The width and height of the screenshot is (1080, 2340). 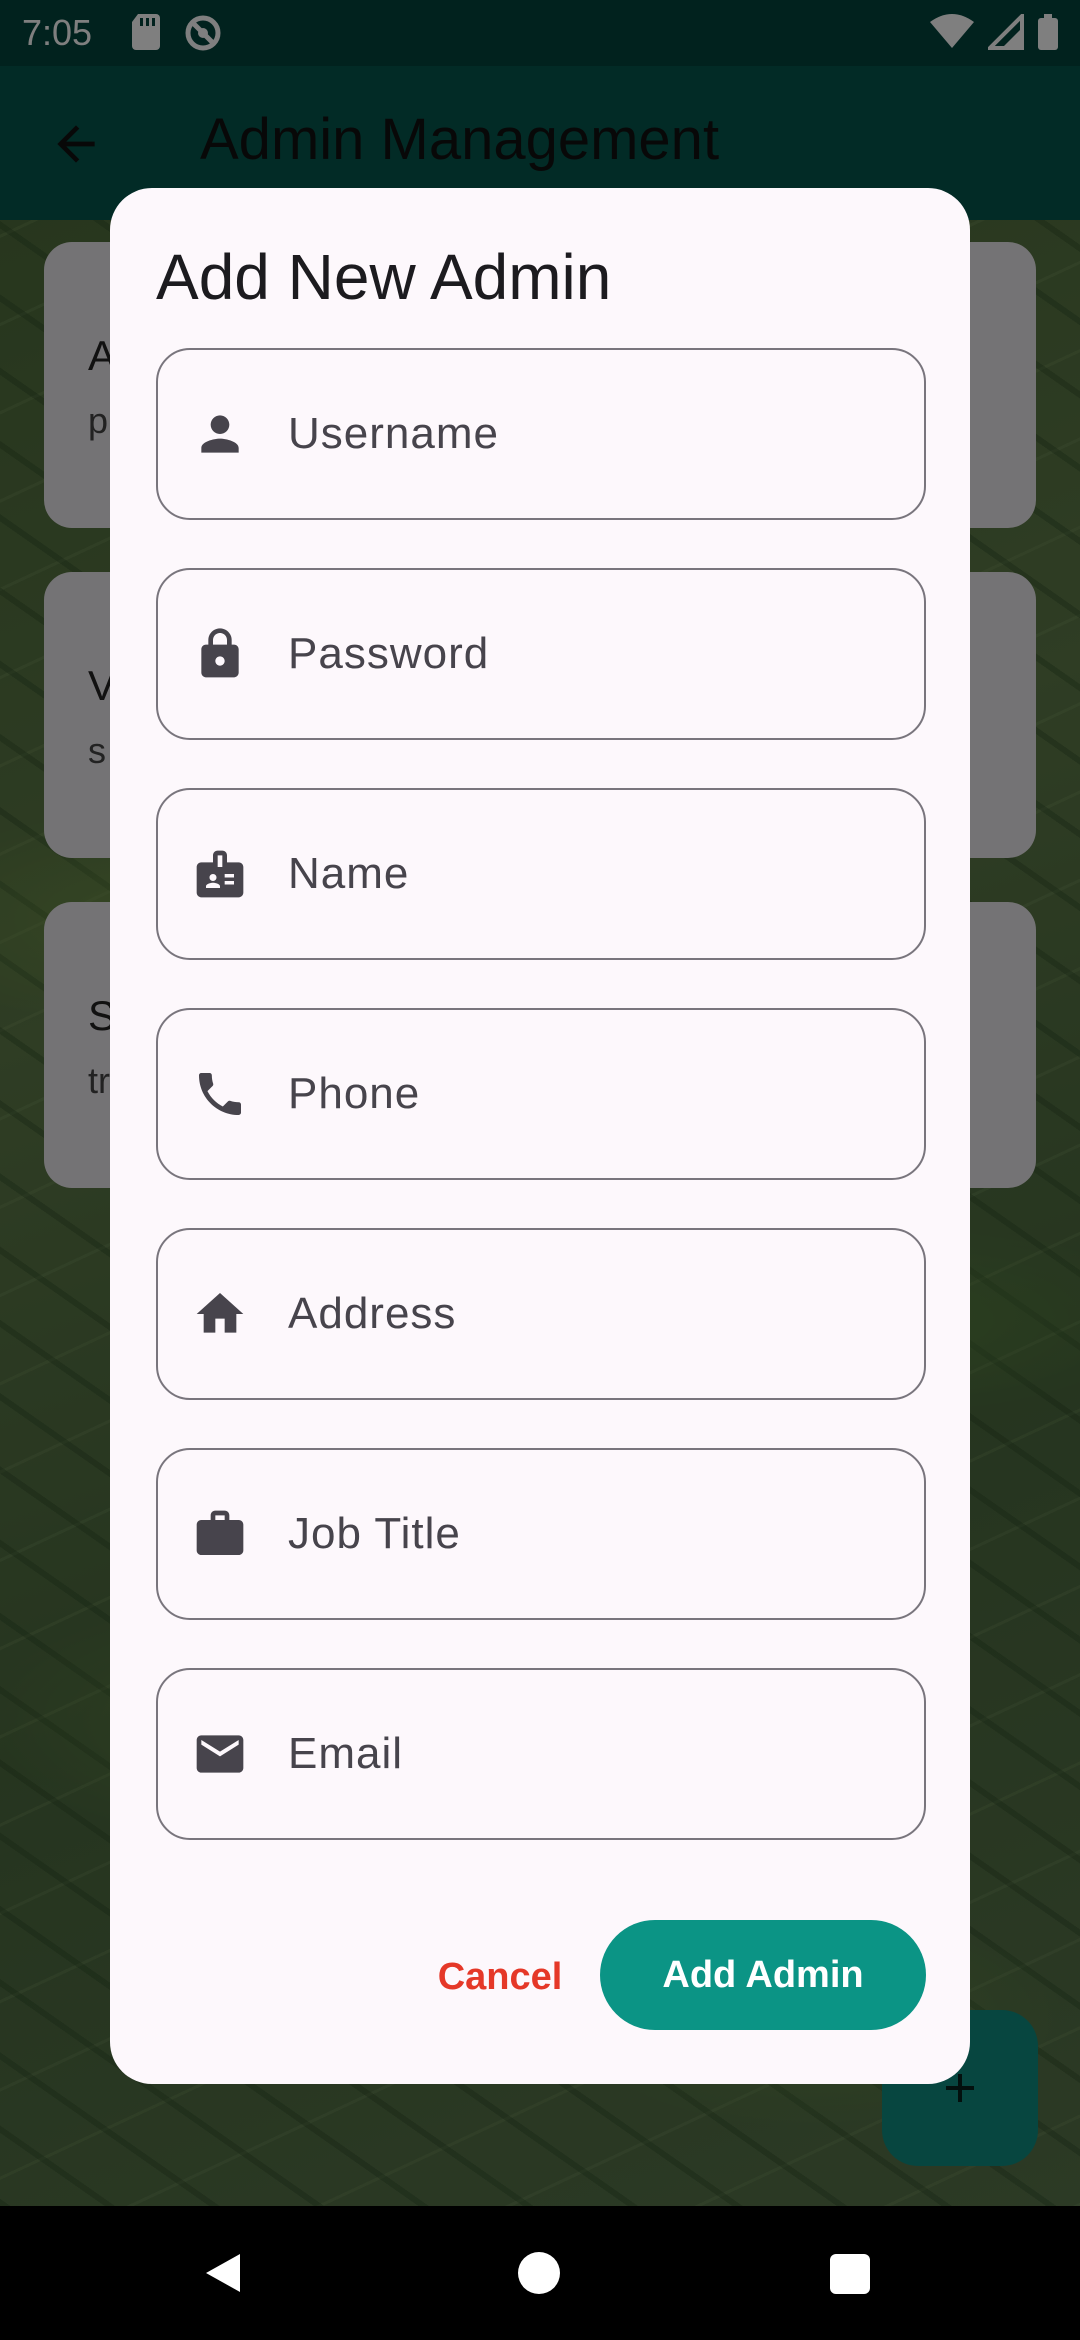 I want to click on phone-icon, so click(x=220, y=1094).